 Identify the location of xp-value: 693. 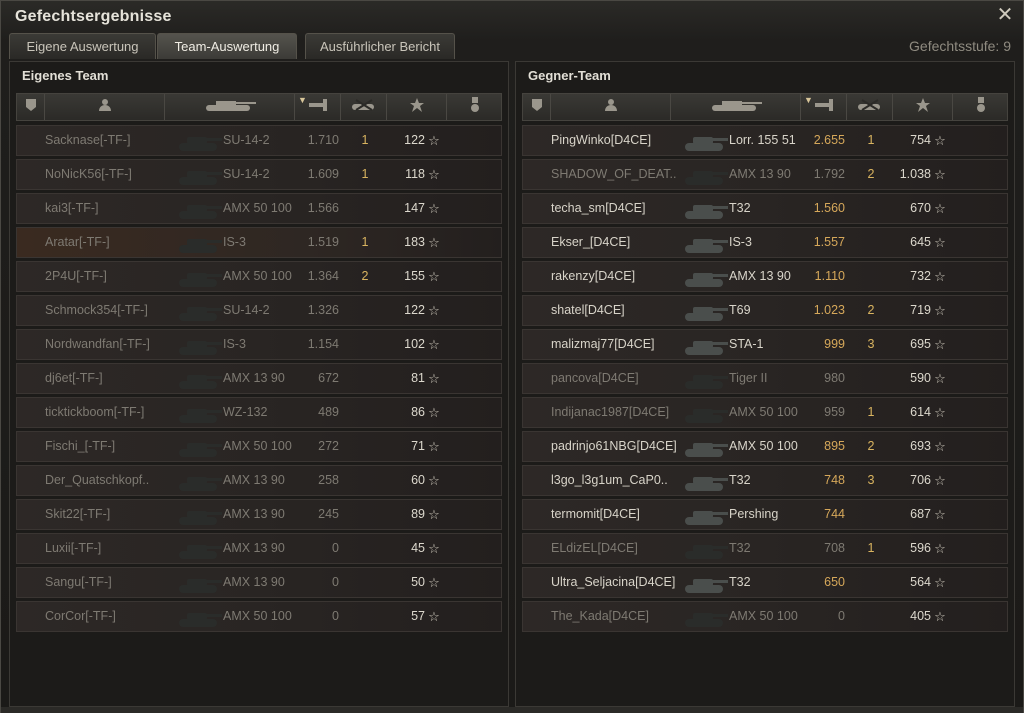
(920, 446).